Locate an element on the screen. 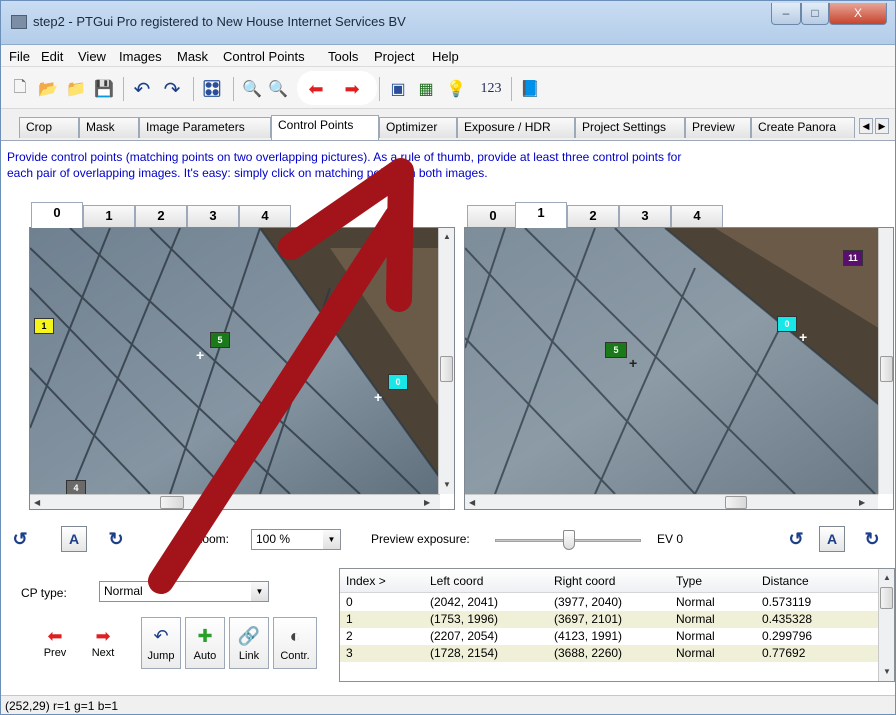 This screenshot has height=715, width=896. tab-control-points: Control Points is located at coordinates (325, 127).